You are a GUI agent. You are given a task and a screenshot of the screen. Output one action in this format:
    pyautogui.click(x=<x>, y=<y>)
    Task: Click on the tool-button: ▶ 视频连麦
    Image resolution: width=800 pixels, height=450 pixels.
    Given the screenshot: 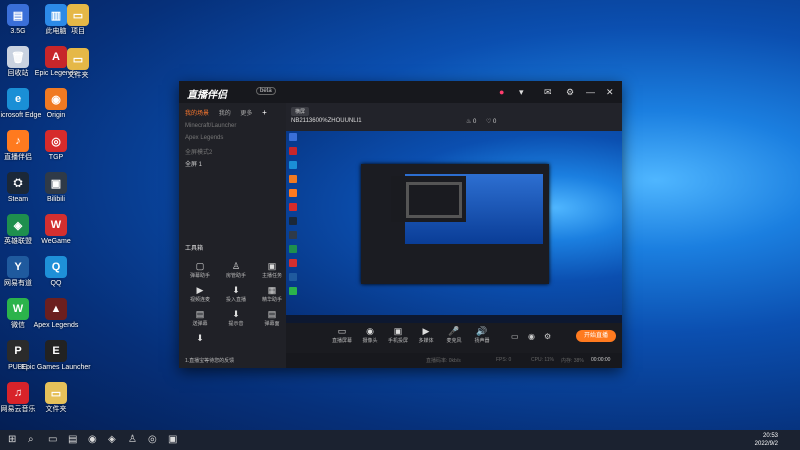 What is the action you would take?
    pyautogui.click(x=200, y=294)
    